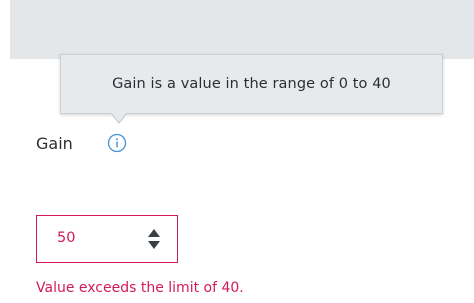  I want to click on gain-label: Gain, so click(54, 143).